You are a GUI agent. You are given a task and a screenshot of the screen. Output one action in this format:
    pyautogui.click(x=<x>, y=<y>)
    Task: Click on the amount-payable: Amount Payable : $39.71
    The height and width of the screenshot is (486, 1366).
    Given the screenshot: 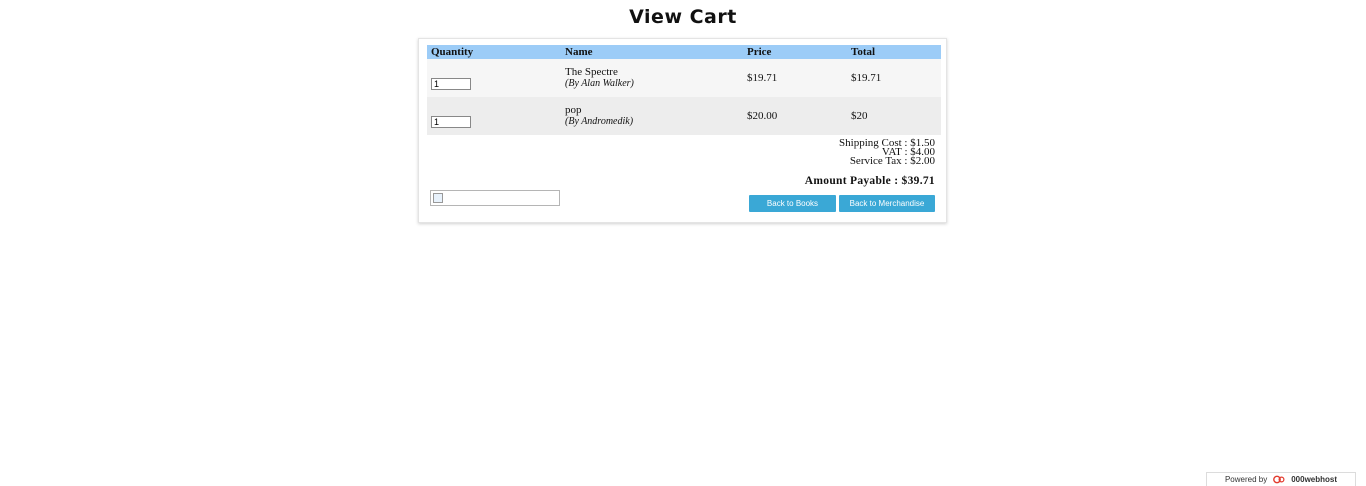 What is the action you would take?
    pyautogui.click(x=869, y=181)
    